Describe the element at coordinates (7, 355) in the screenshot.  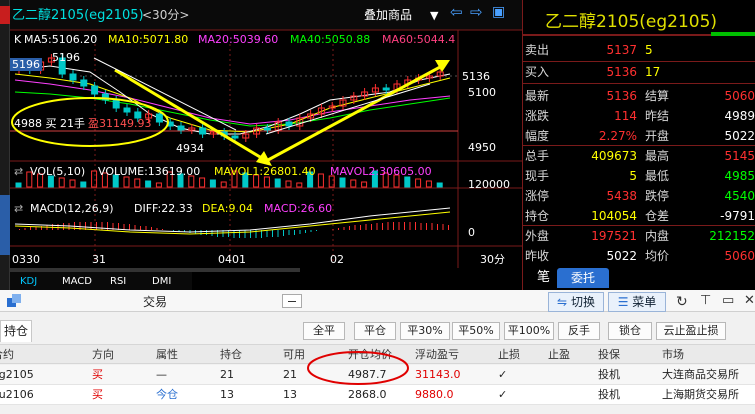
I see `column-header: 合约` at that location.